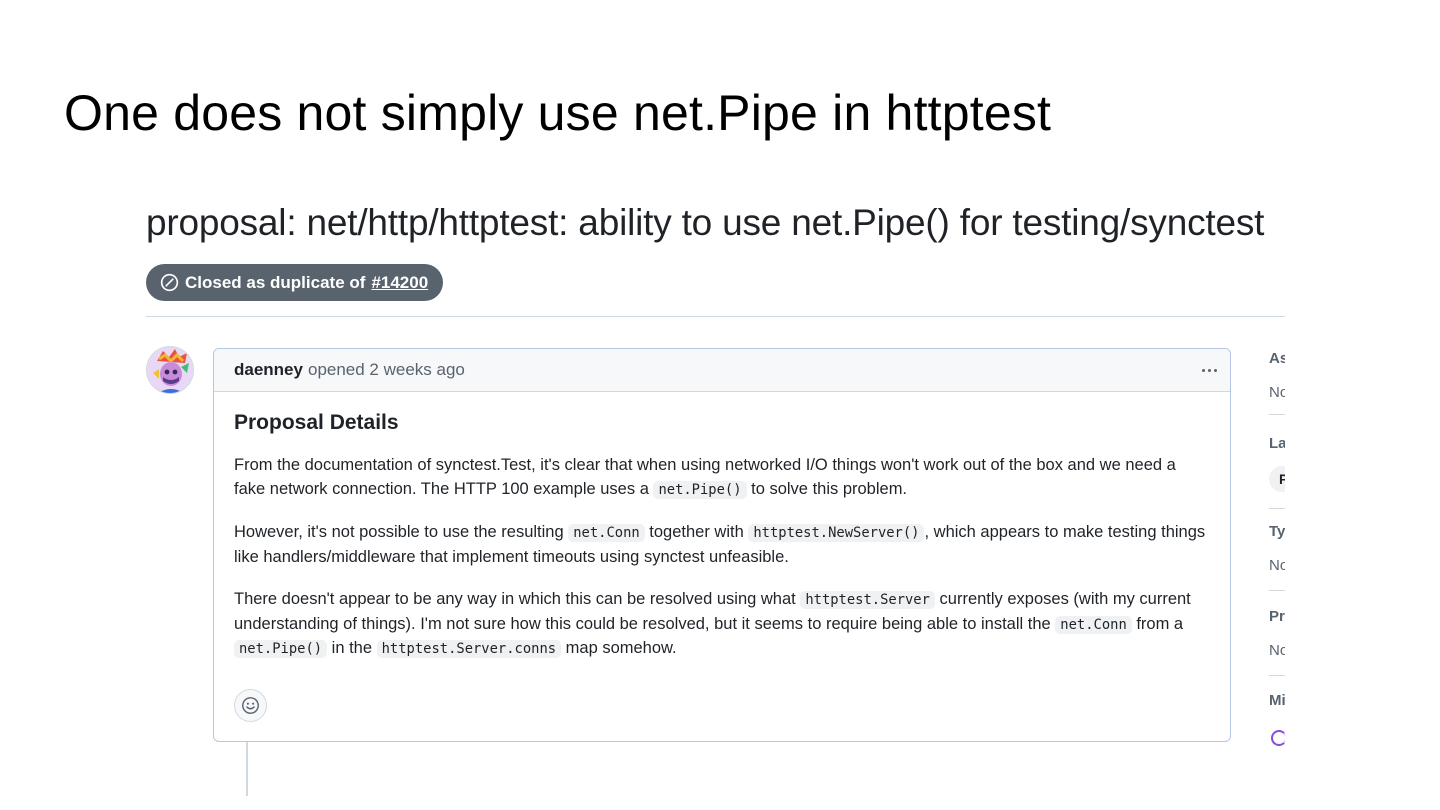  I want to click on add-reaction-button, so click(250, 705).